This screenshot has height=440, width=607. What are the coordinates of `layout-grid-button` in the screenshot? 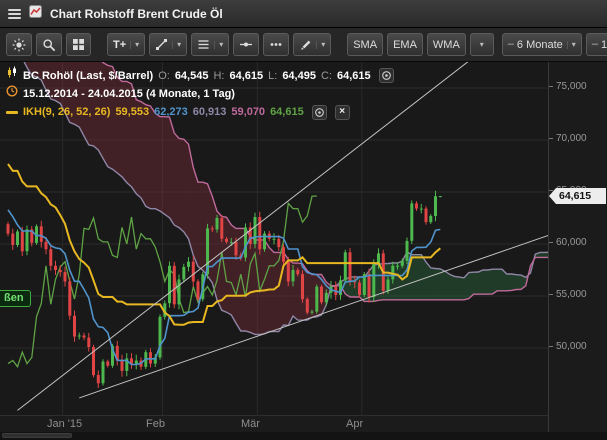 It's located at (78, 44).